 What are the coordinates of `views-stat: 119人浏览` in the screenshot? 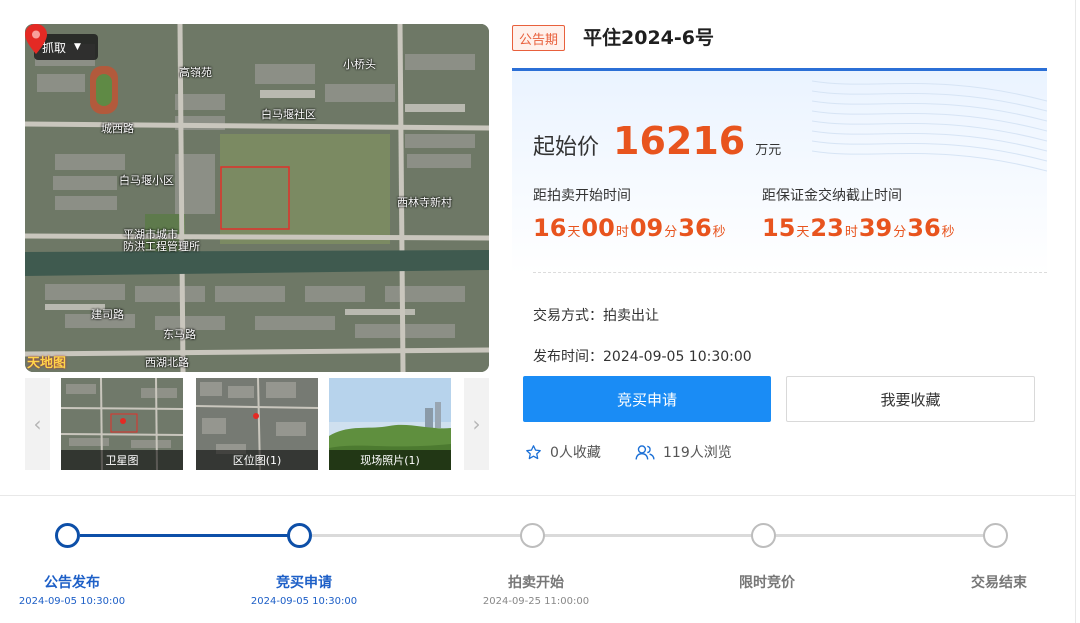 It's located at (683, 452).